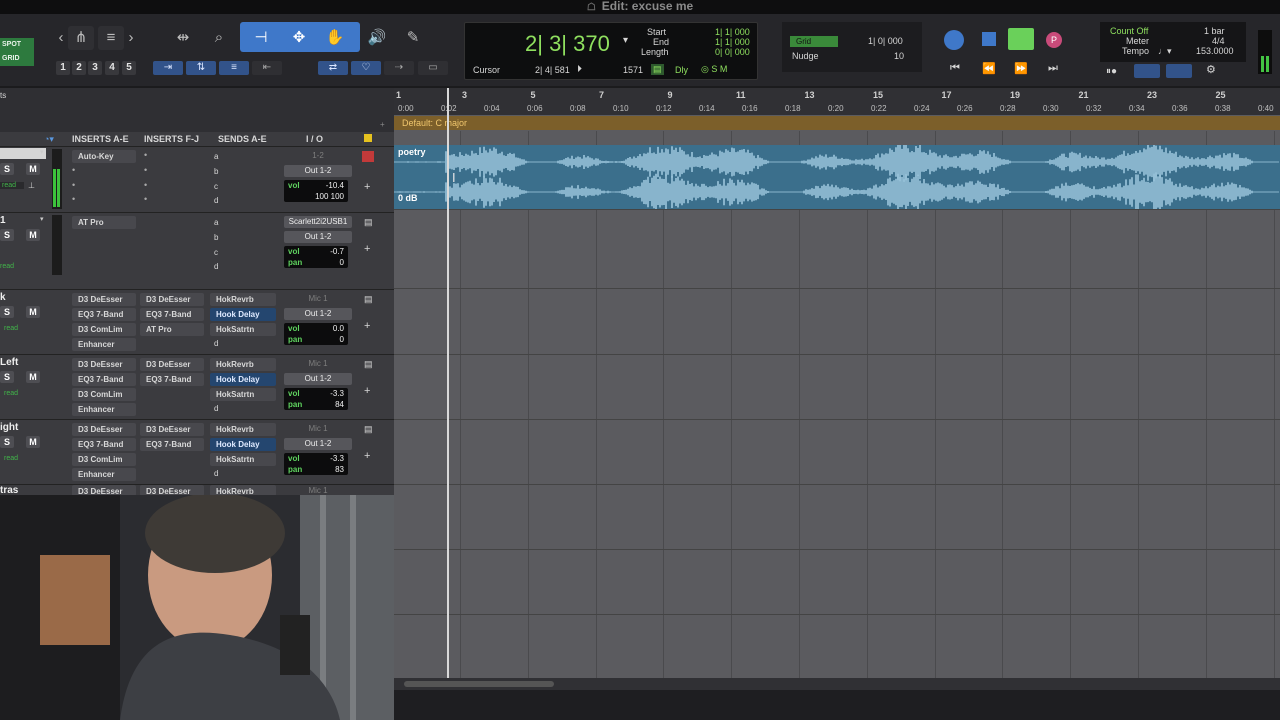 The width and height of the screenshot is (1280, 720). Describe the element at coordinates (681, 70) in the screenshot. I see `dly-button: Dly` at that location.